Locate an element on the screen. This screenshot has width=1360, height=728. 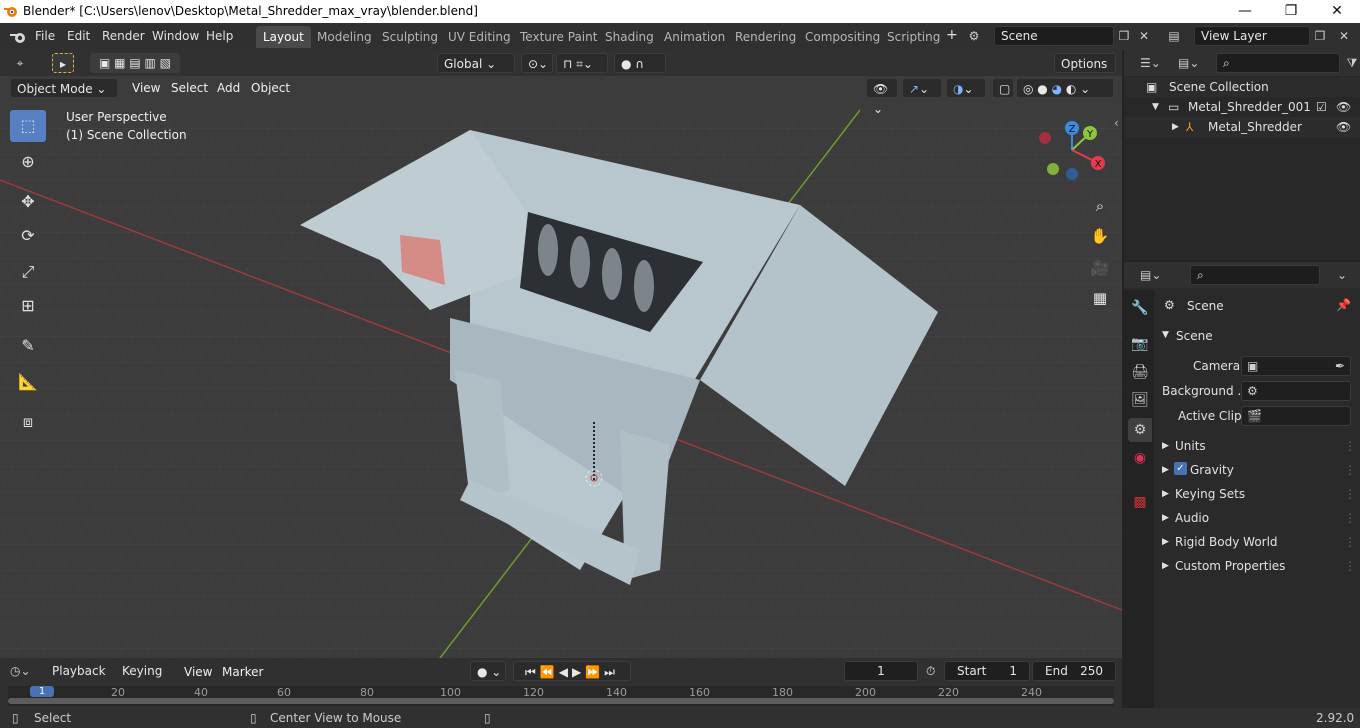
view-layer-icon: ▤ is located at coordinates (1174, 36).